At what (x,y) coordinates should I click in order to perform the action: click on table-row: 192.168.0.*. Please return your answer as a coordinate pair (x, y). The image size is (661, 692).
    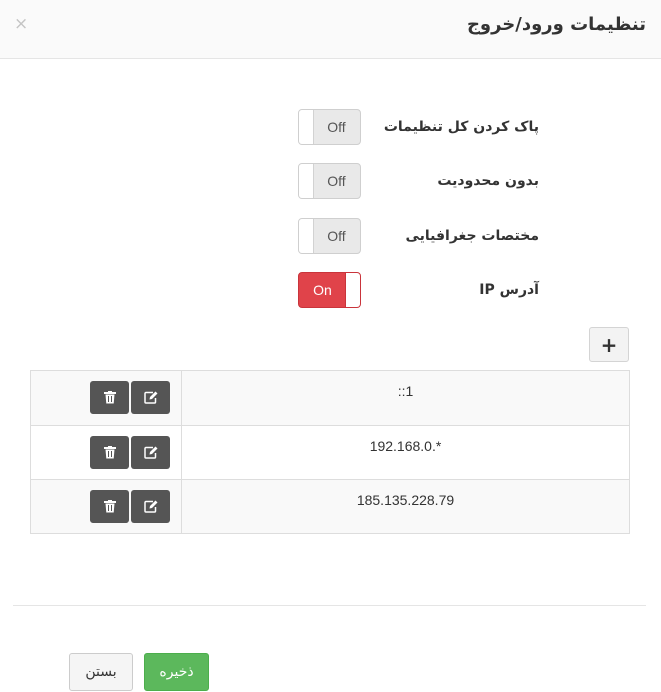
    Looking at the image, I should click on (330, 452).